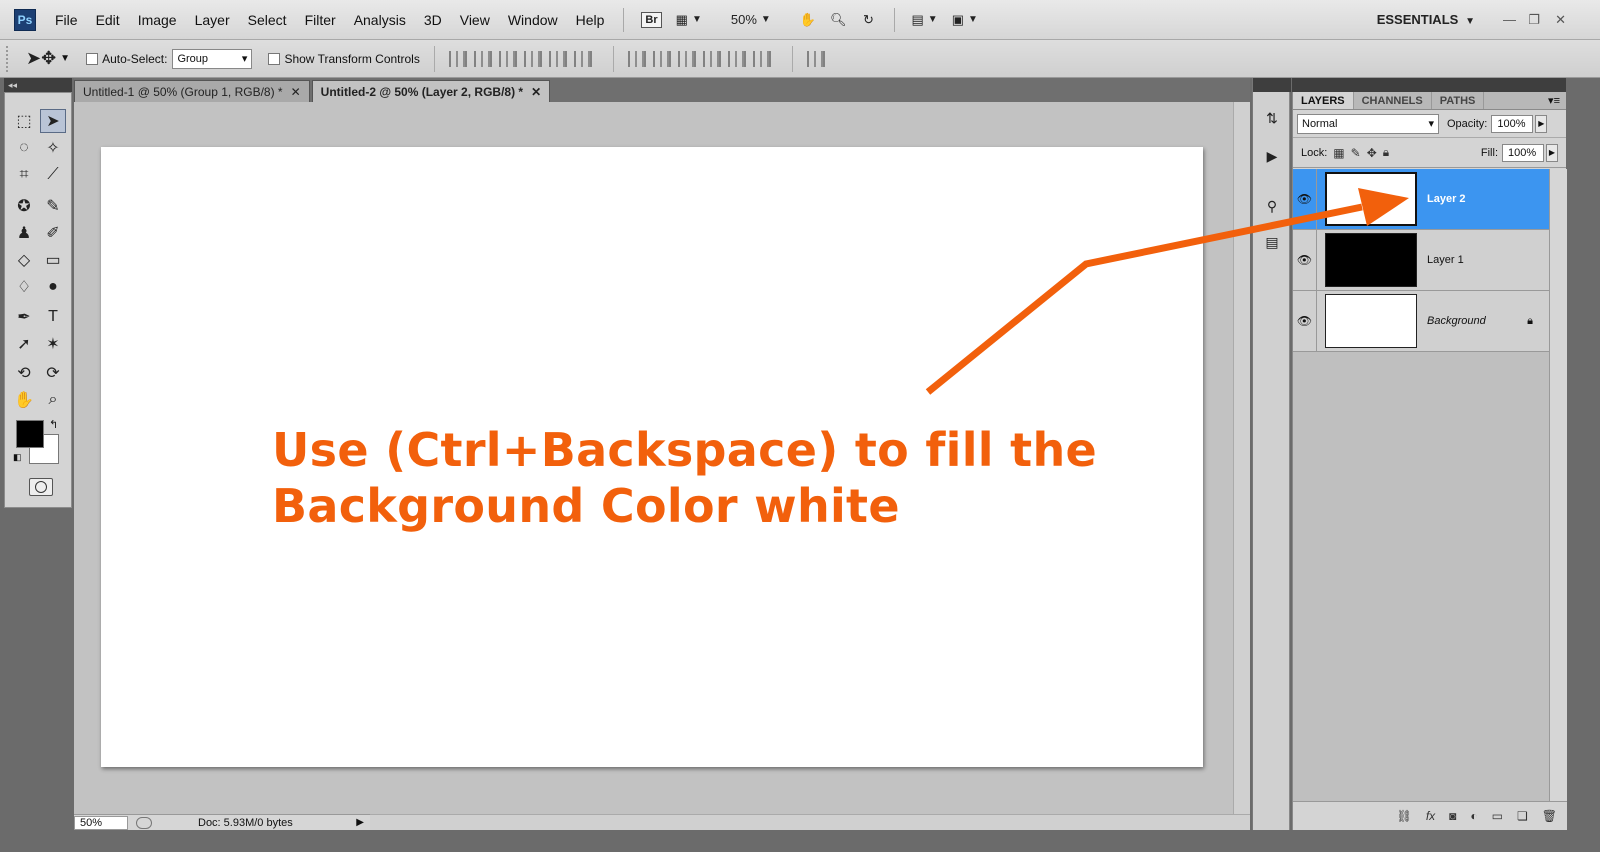  I want to click on horizontal-scrollbar, so click(810, 822).